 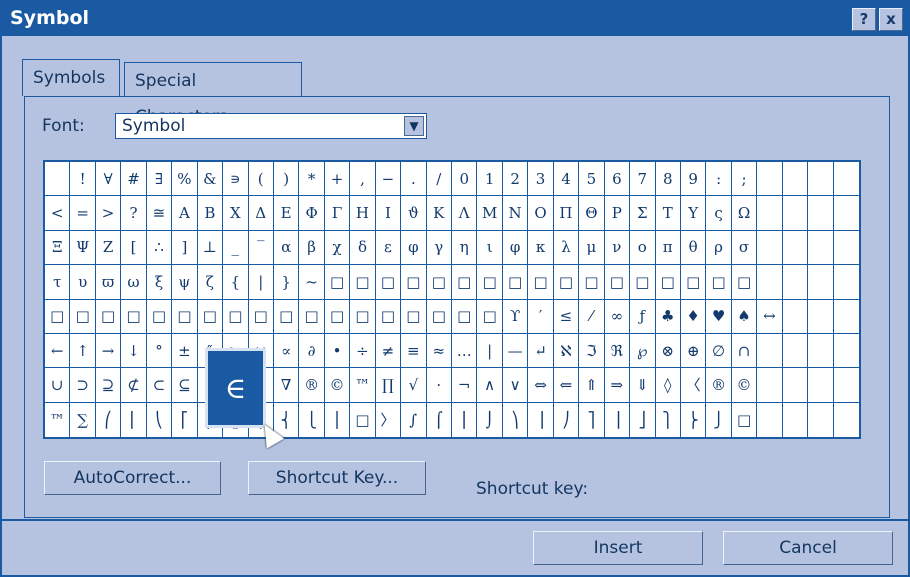 What do you see at coordinates (236, 179) in the screenshot?
I see `symbol-cell: ∍` at bounding box center [236, 179].